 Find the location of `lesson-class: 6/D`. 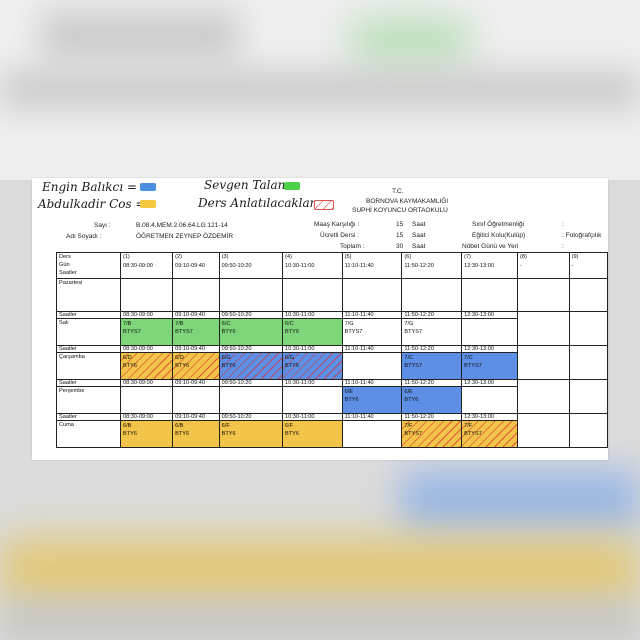

lesson-class: 6/D is located at coordinates (127, 358).